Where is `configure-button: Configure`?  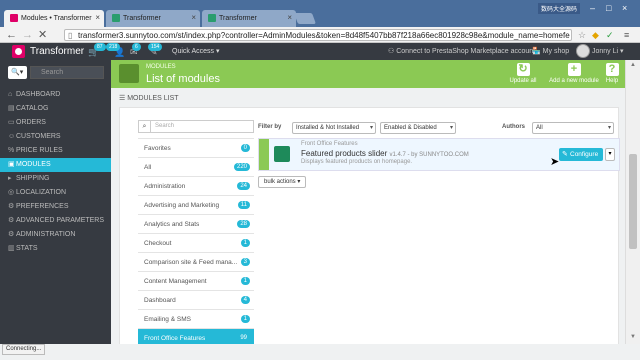 configure-button: Configure is located at coordinates (581, 154).